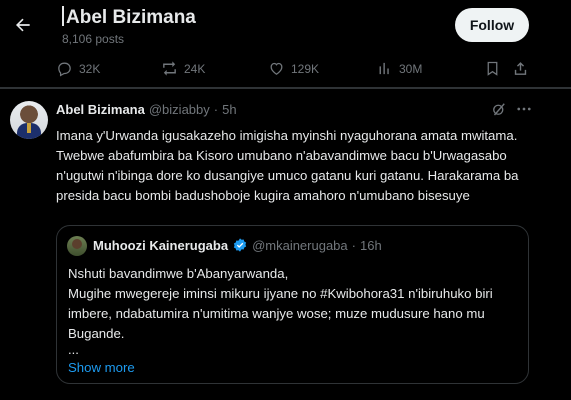 Image resolution: width=571 pixels, height=400 pixels. Describe the element at coordinates (169, 68) in the screenshot. I see `repost-icon` at that location.